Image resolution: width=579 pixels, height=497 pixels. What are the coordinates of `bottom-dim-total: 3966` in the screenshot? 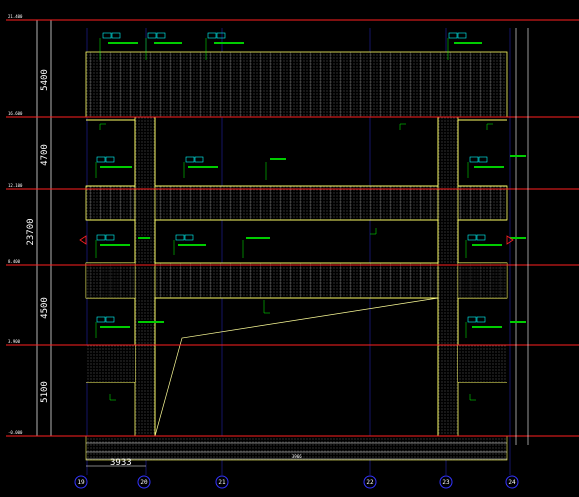 It's located at (297, 456).